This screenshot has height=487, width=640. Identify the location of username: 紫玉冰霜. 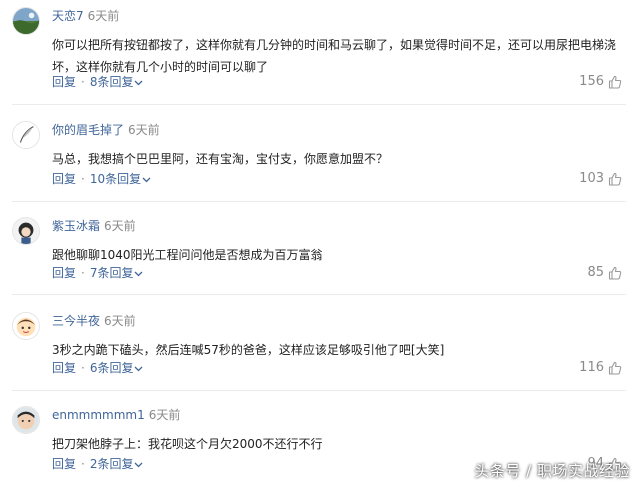
(76, 226).